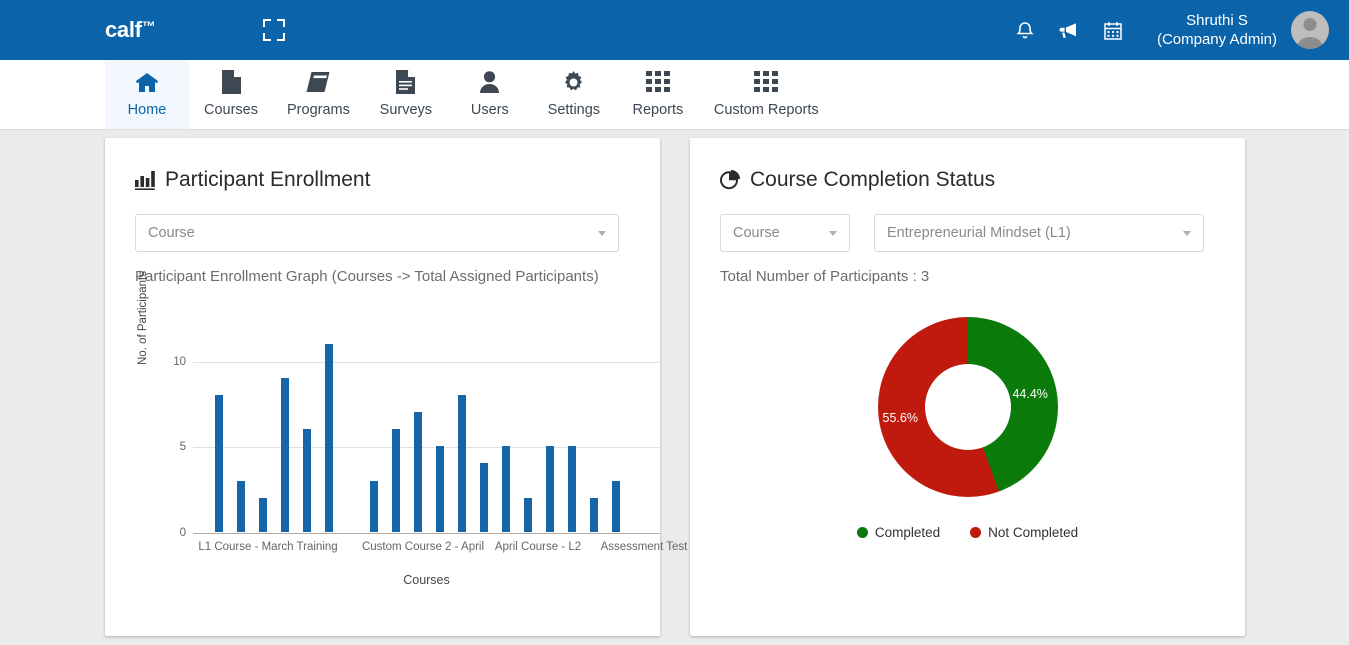 This screenshot has height=645, width=1349. Describe the element at coordinates (231, 82) in the screenshot. I see `file-icon` at that location.